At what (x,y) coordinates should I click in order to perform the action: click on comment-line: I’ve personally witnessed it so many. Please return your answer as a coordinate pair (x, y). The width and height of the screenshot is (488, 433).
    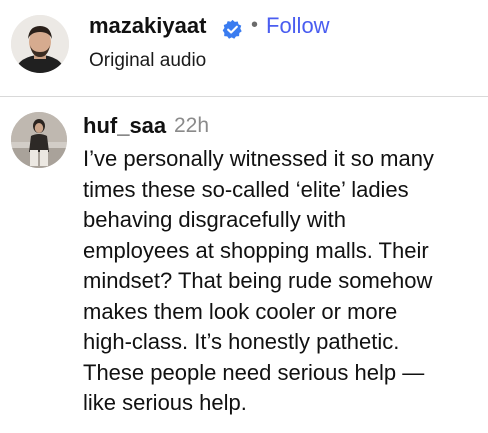
    Looking at the image, I should click on (258, 158).